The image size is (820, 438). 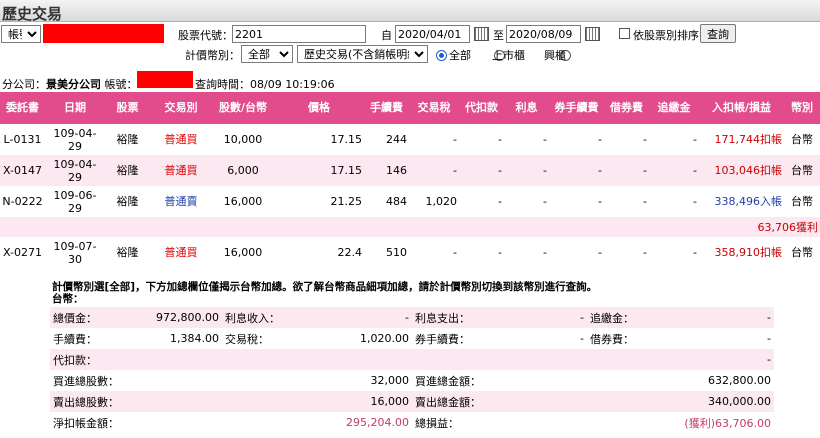 What do you see at coordinates (68, 299) in the screenshot?
I see `summary-currency-line: 台幣：` at bounding box center [68, 299].